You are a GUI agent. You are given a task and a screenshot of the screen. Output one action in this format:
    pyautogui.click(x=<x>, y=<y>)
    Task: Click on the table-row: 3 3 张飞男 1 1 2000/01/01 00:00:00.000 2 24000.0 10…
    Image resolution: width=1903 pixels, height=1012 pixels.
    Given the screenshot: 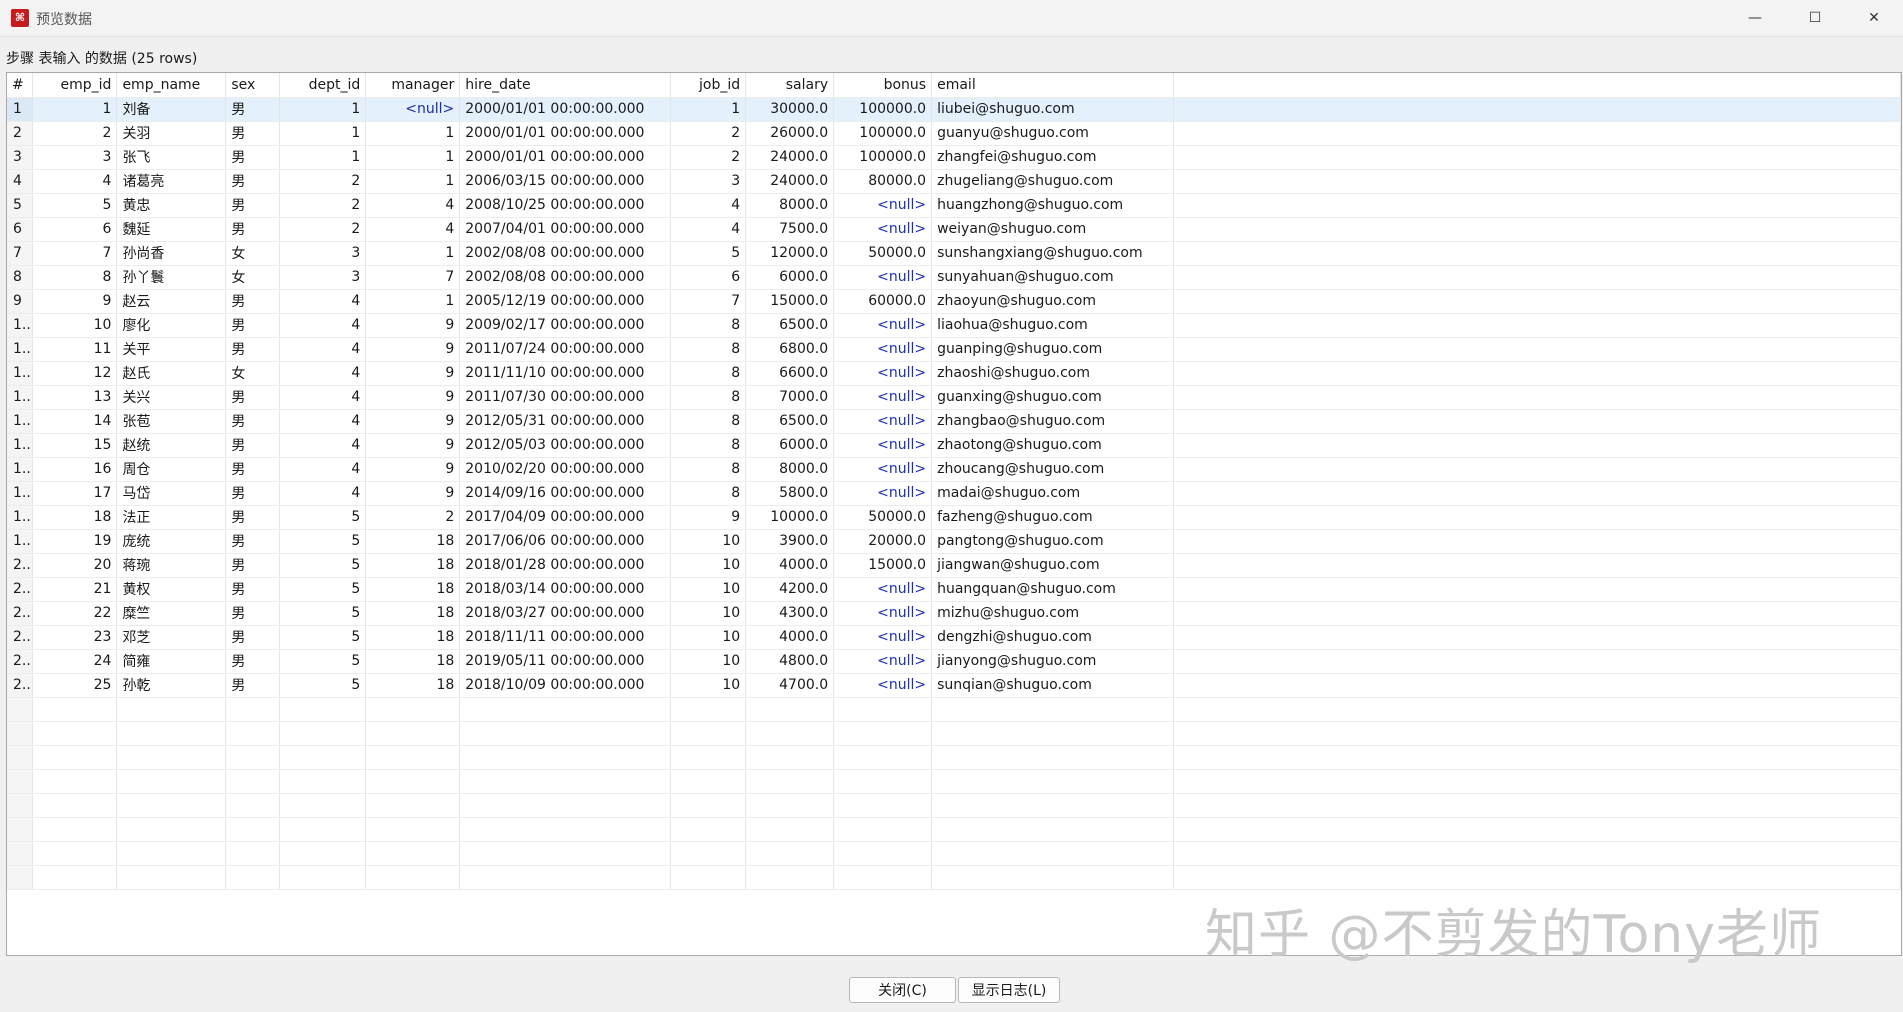 What is the action you would take?
    pyautogui.click(x=954, y=157)
    